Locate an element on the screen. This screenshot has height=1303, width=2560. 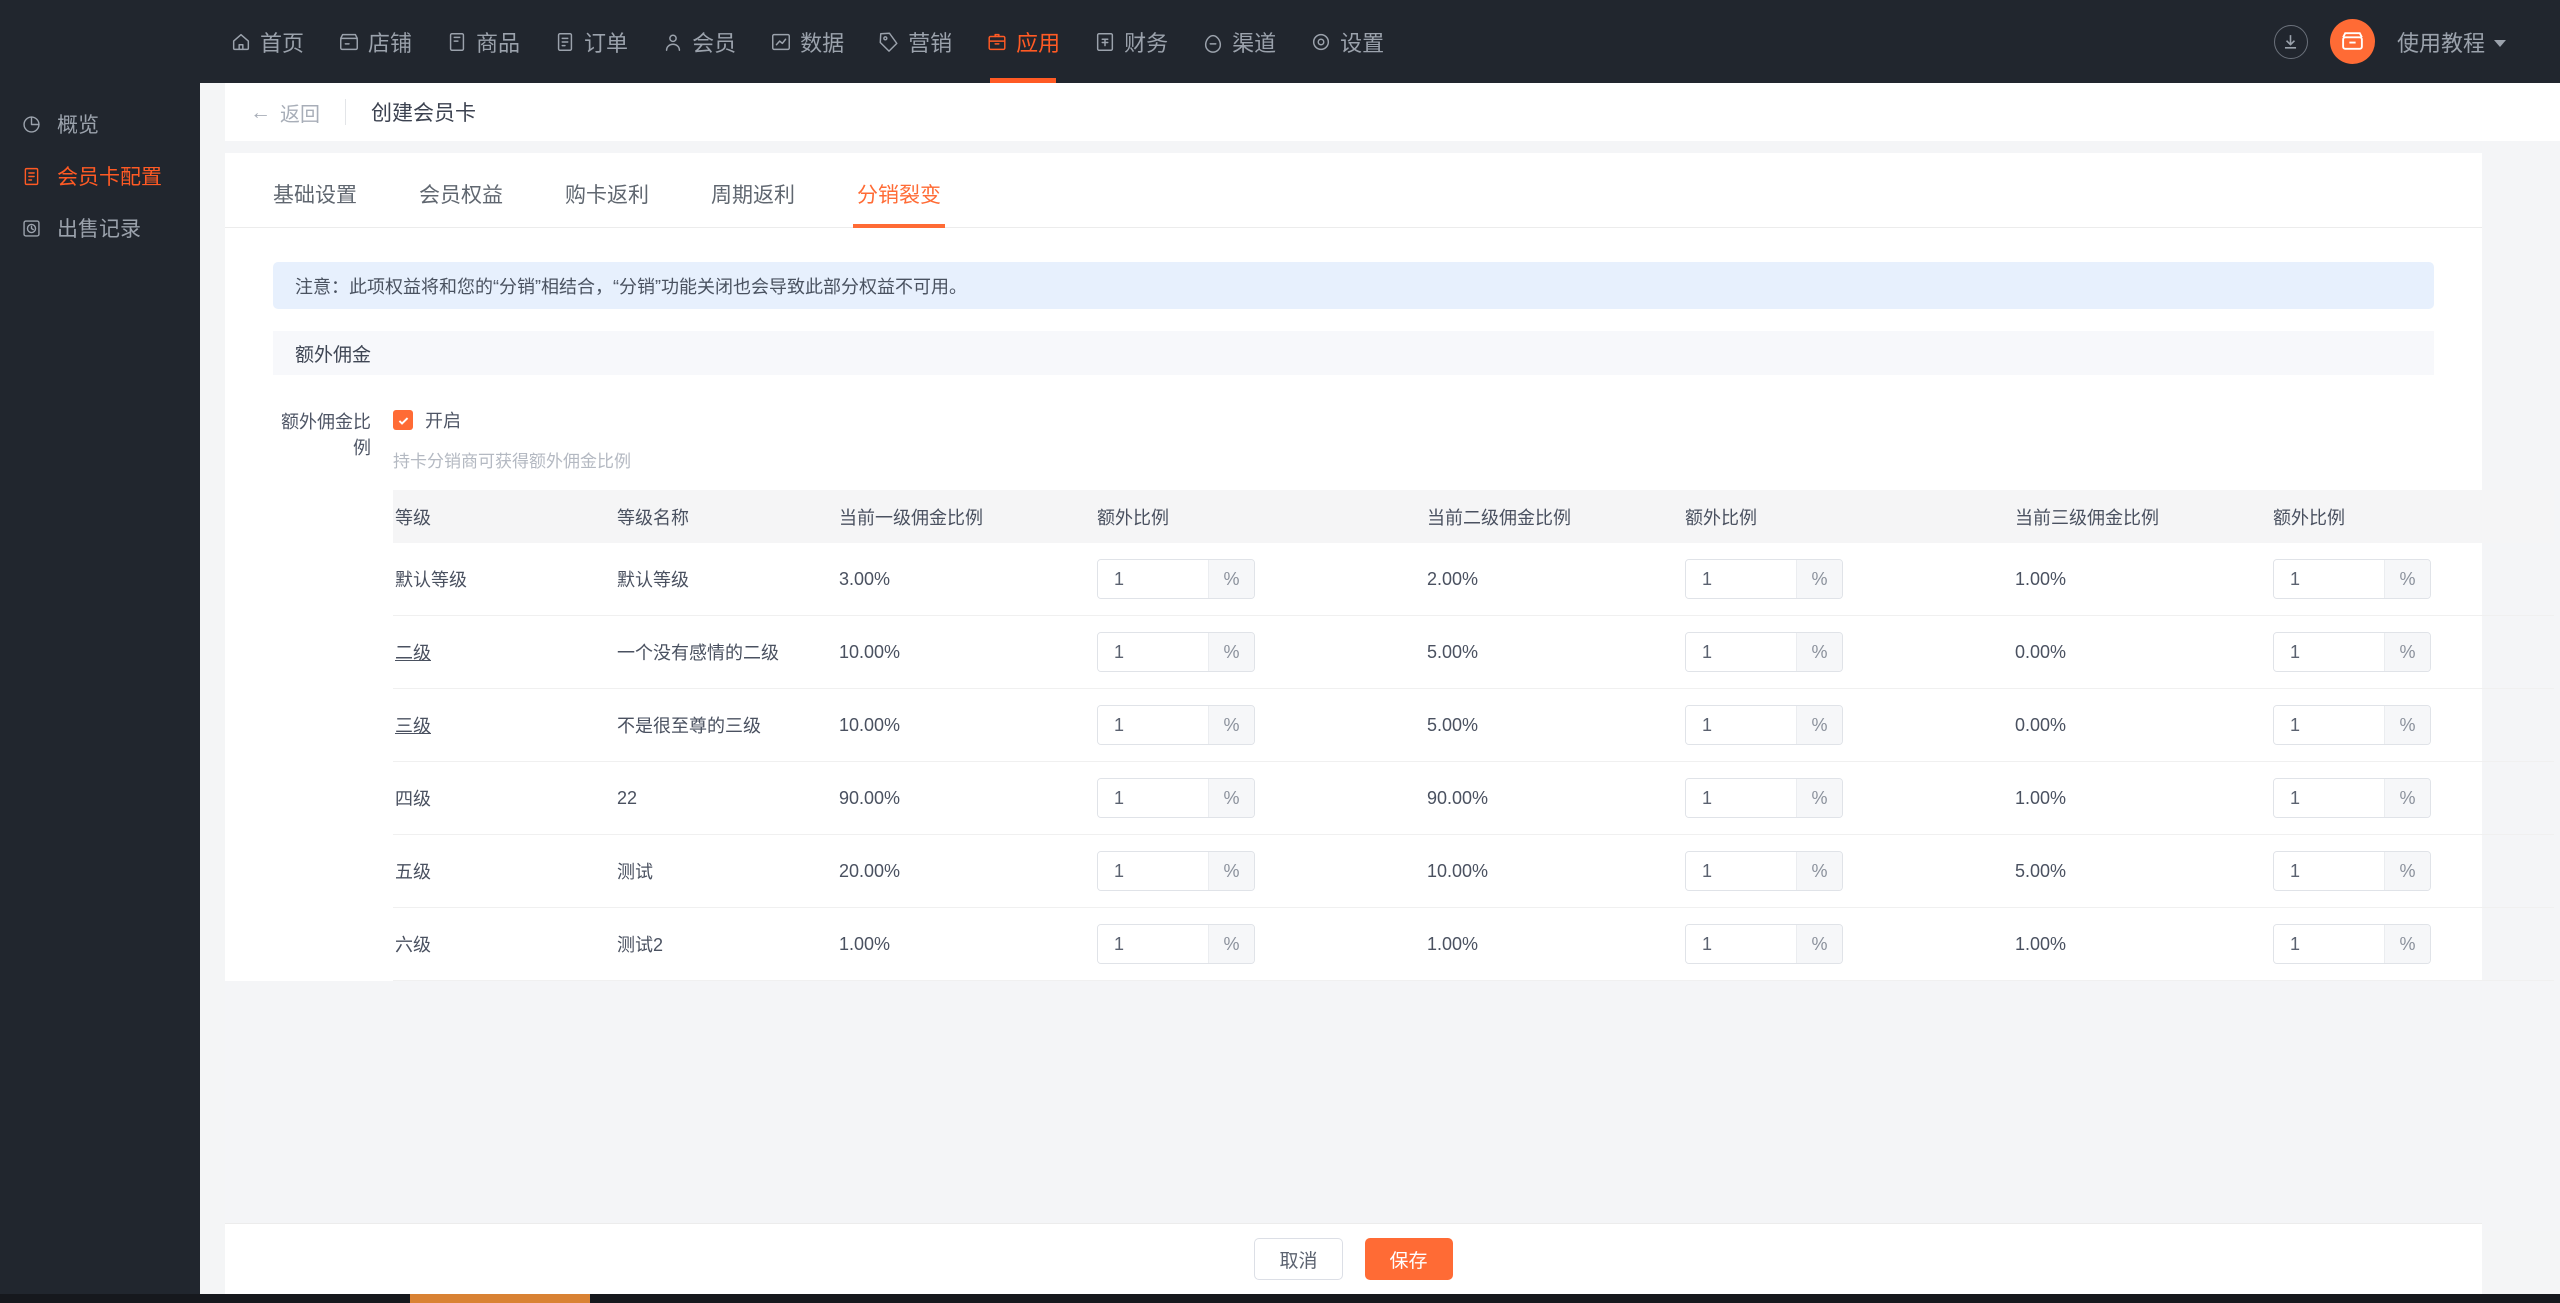
level-label: 三级 is located at coordinates (413, 726).